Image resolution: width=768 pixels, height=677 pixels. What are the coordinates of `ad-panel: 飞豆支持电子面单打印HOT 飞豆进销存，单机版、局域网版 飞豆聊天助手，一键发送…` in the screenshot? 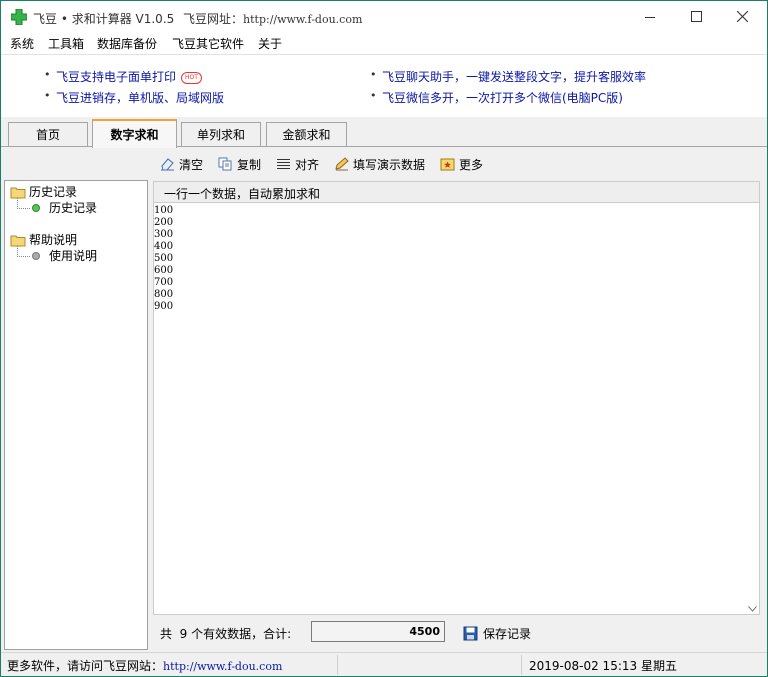 It's located at (384, 86).